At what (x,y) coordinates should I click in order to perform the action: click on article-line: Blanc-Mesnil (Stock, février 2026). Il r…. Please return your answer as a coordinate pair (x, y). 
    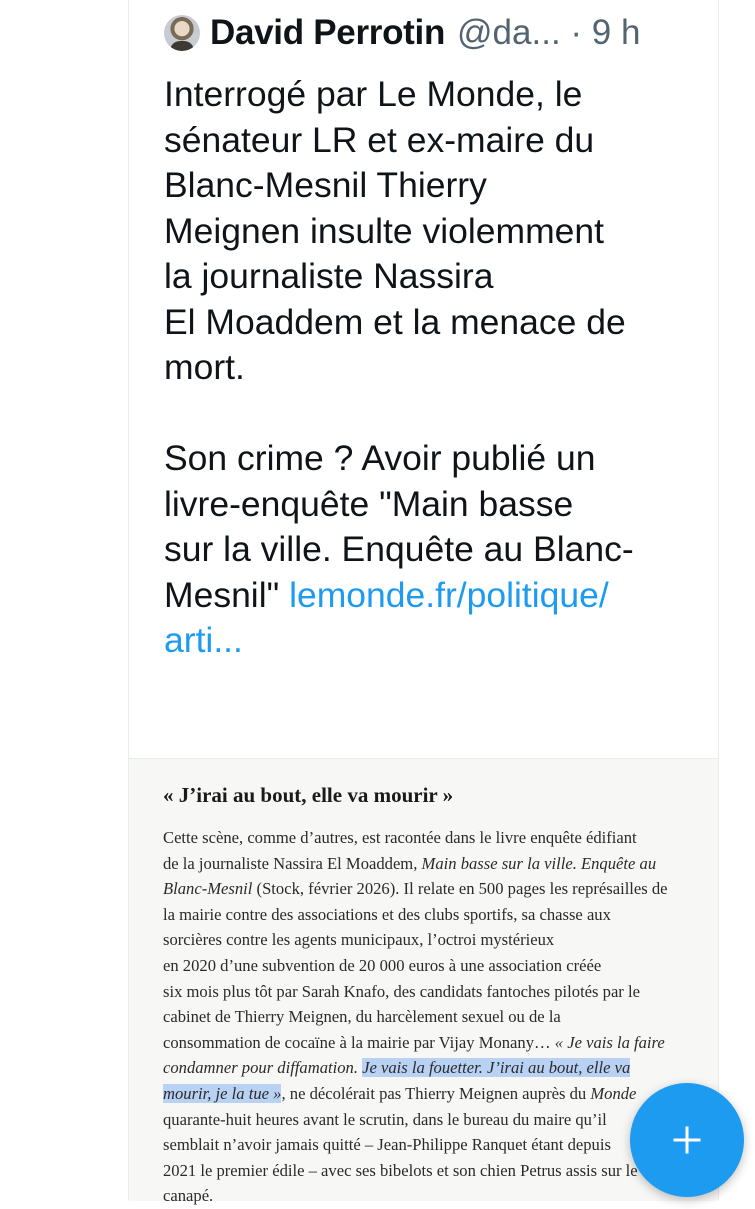
    Looking at the image, I should click on (415, 889).